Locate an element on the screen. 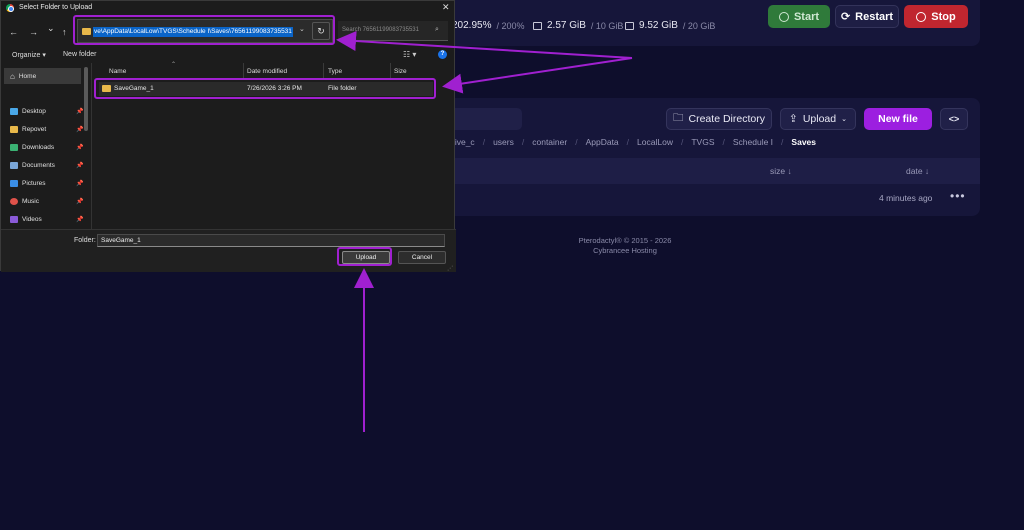  recent-locations-icon: ⌄ is located at coordinates (51, 28).